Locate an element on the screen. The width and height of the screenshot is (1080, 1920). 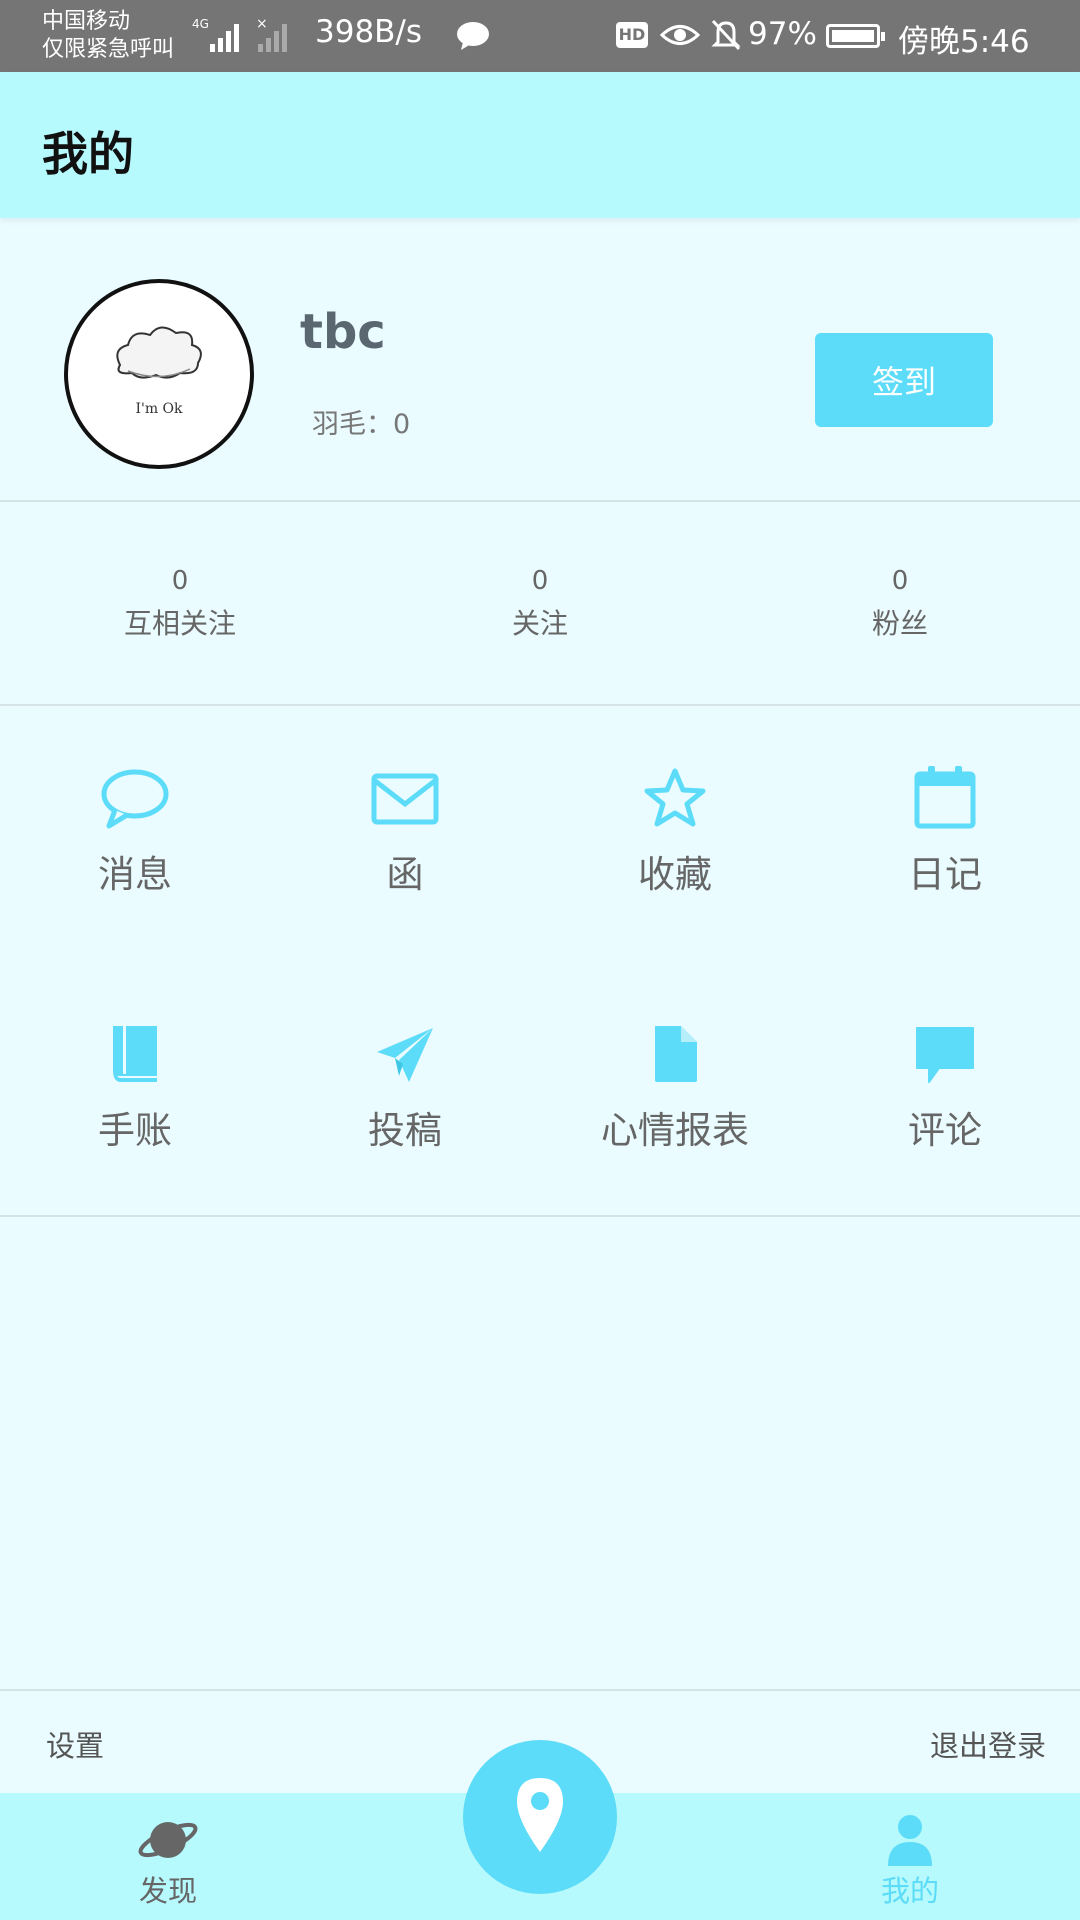
cloud-icon is located at coordinates (159, 352).